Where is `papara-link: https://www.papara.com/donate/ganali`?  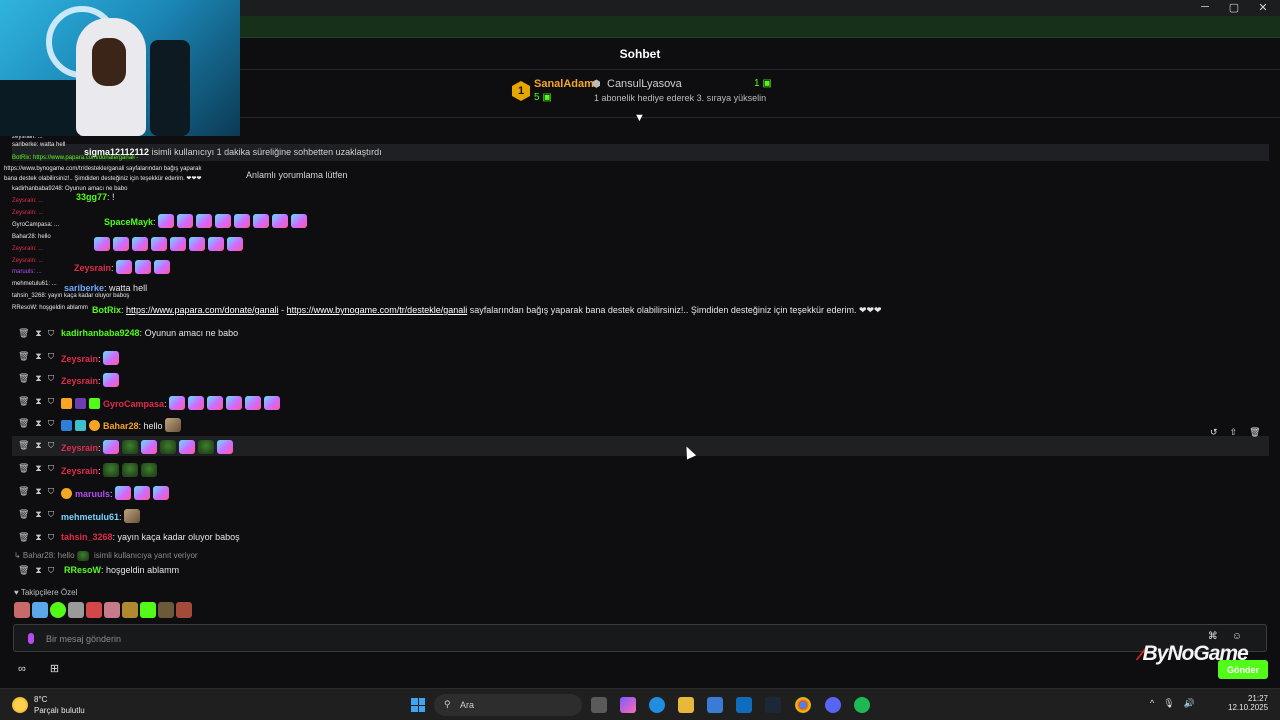
papara-link: https://www.papara.com/donate/ganali is located at coordinates (202, 310).